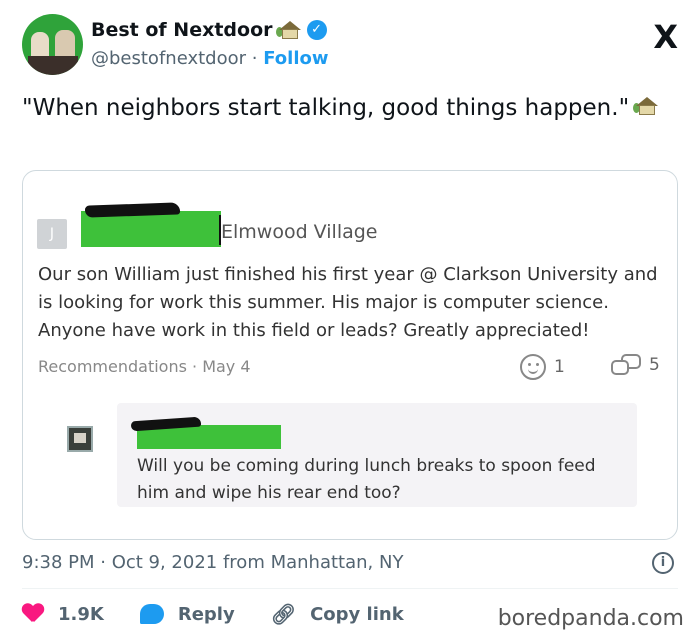 The width and height of the screenshot is (700, 642). Describe the element at coordinates (350, 588) in the screenshot. I see `divider` at that location.